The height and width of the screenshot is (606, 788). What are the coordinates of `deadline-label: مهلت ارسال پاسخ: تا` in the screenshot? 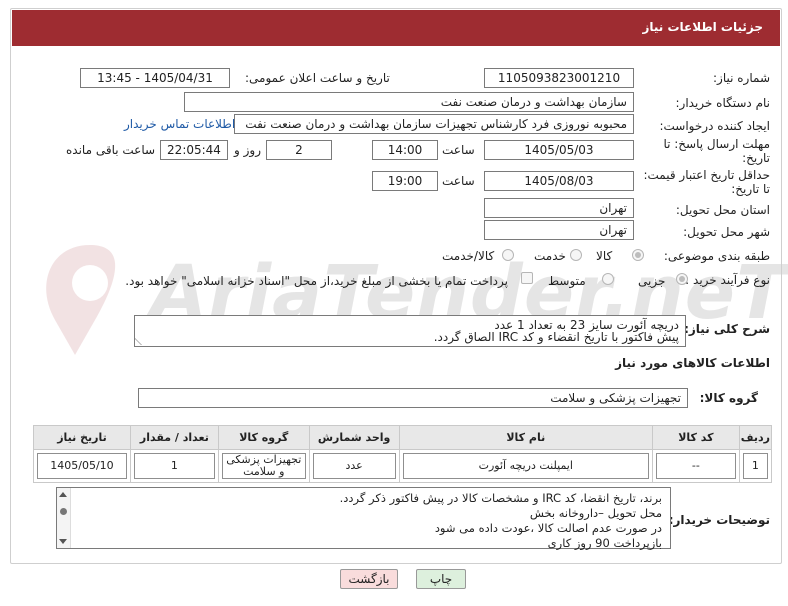 It's located at (716, 144).